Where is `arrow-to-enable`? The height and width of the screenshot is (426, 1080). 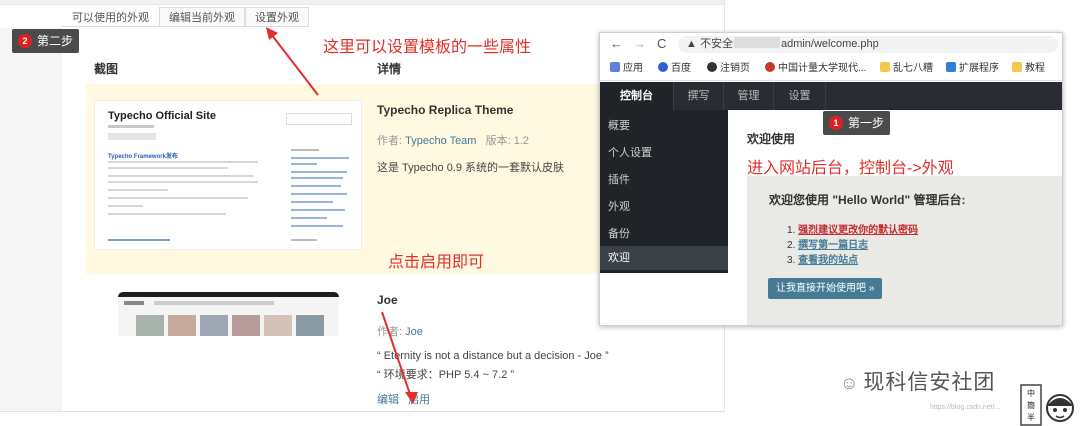
arrow-to-enable is located at coordinates (397, 356).